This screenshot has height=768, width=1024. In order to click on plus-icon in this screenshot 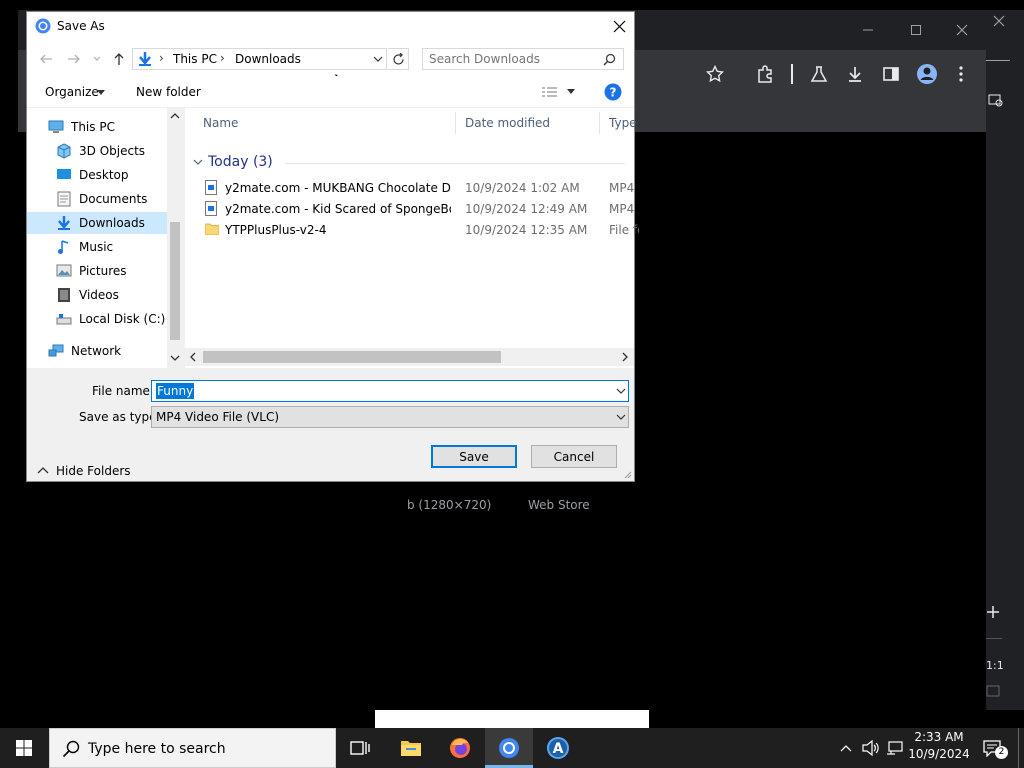, I will do `click(993, 612)`.